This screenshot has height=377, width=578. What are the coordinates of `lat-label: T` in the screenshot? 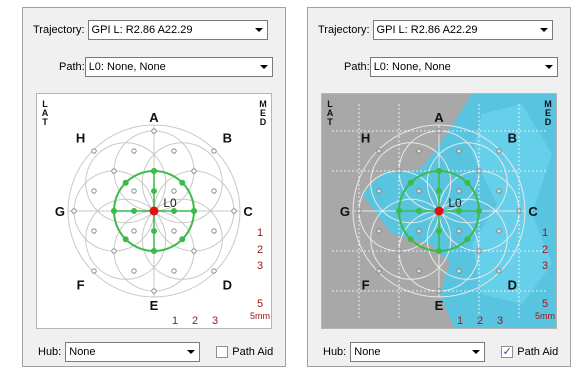 It's located at (45, 122).